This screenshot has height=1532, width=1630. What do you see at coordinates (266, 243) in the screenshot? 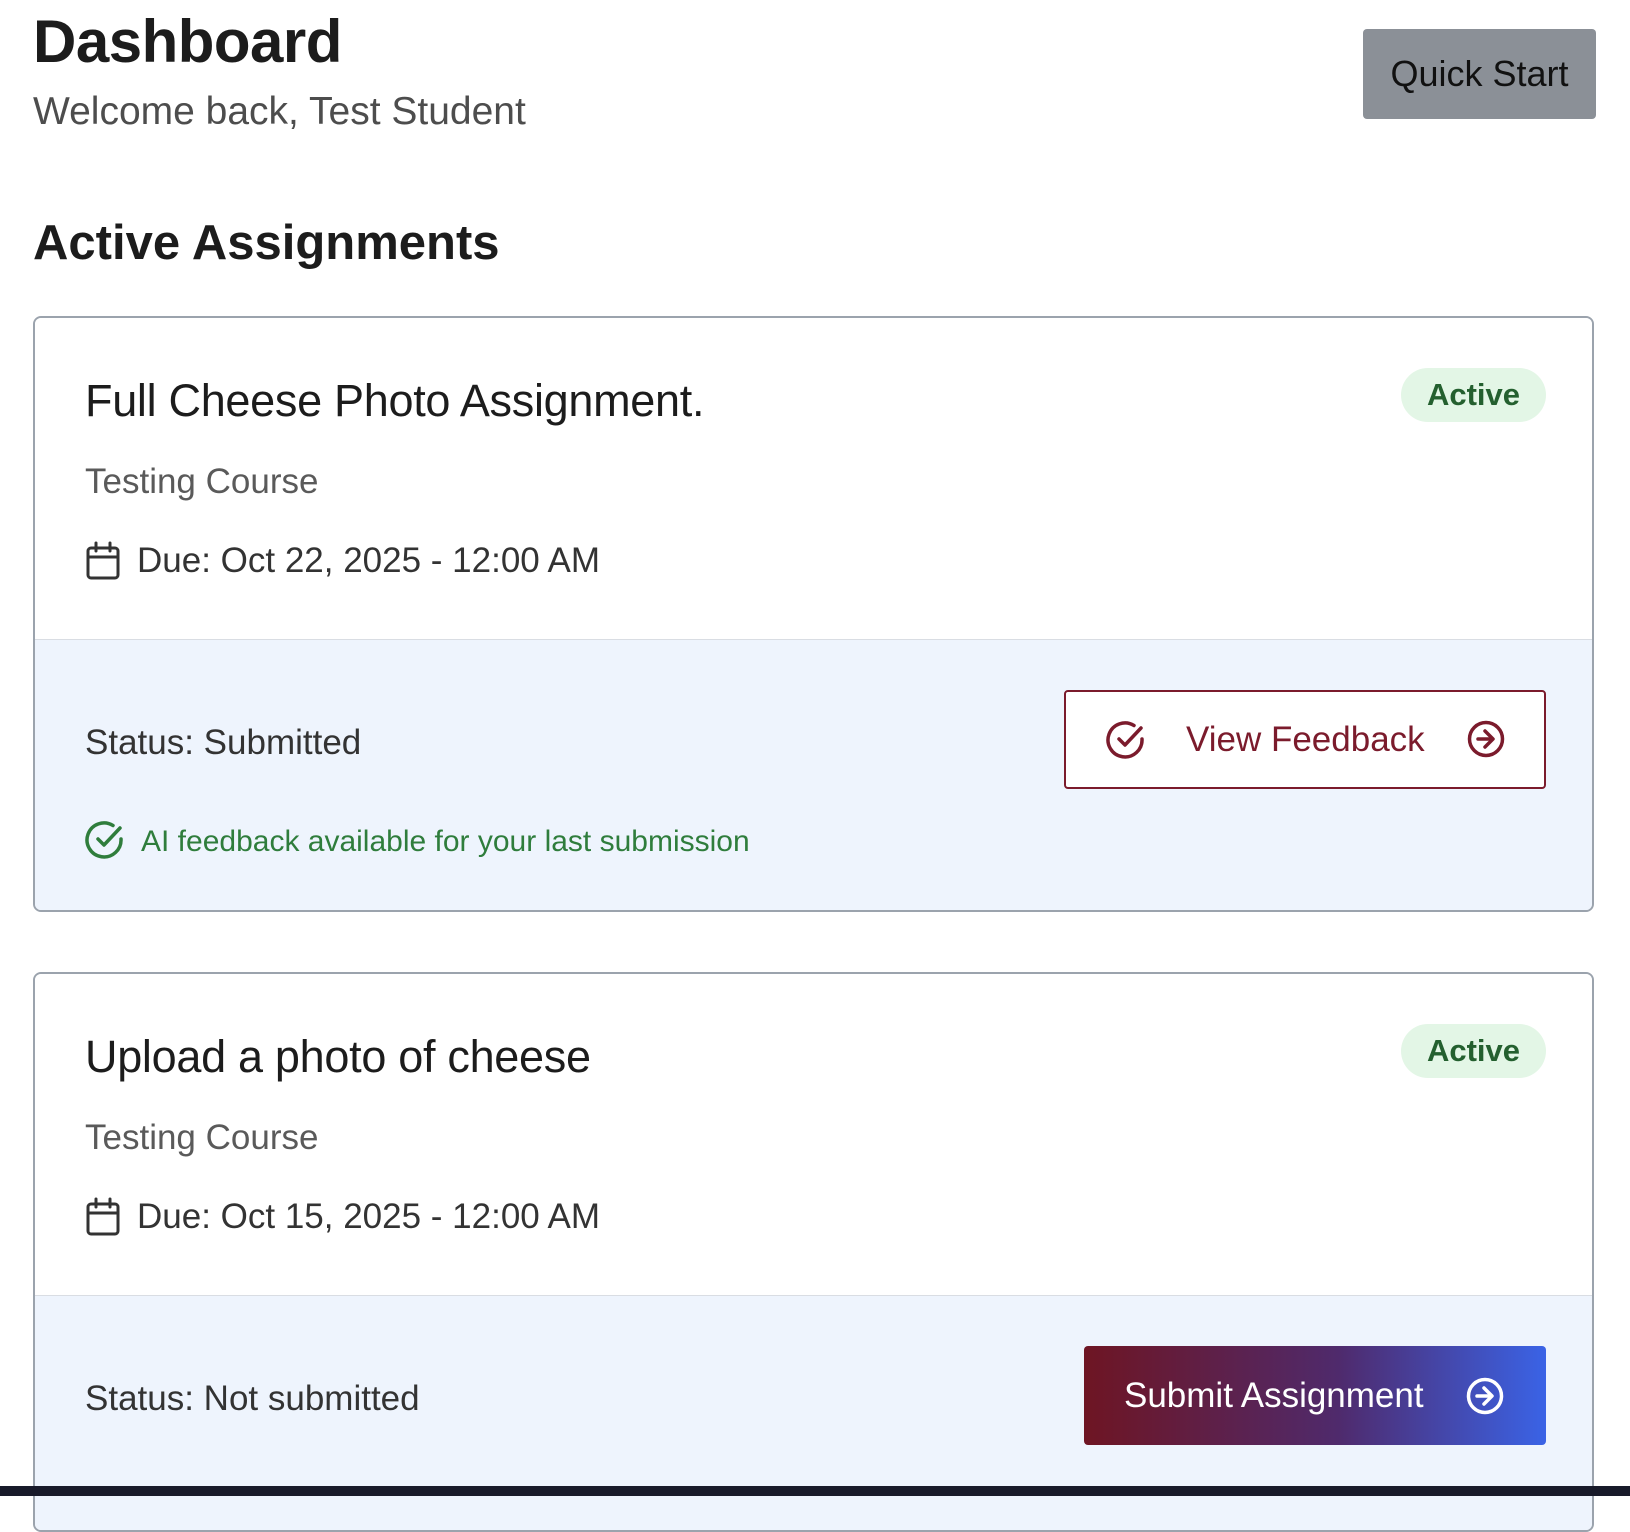
I see `section-title-active-assignments: Active Assignments` at bounding box center [266, 243].